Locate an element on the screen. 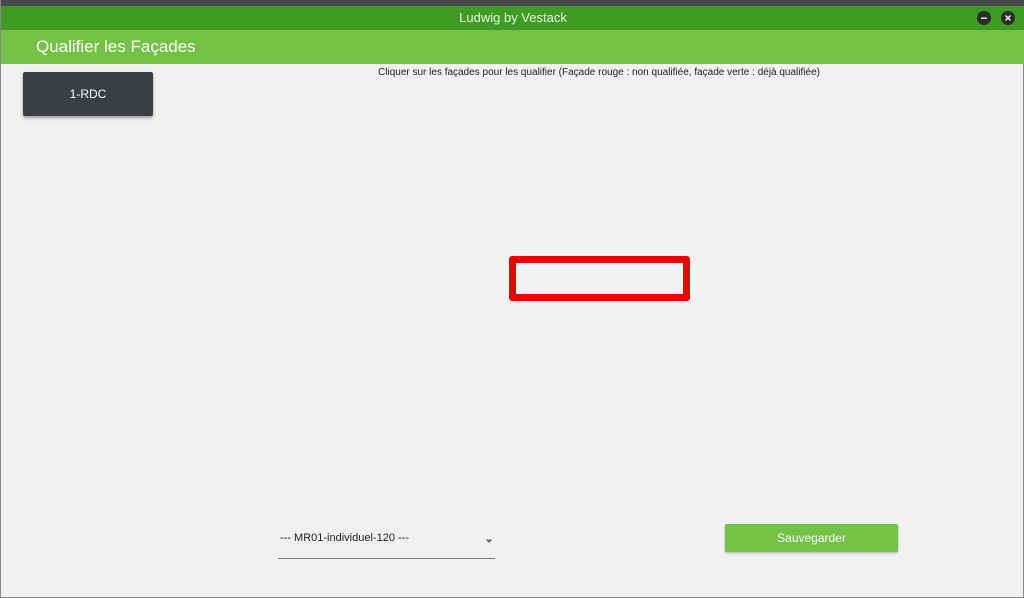 The height and width of the screenshot is (598, 1024). model-select: --- MR01-individuel-120 --- is located at coordinates (386, 543).